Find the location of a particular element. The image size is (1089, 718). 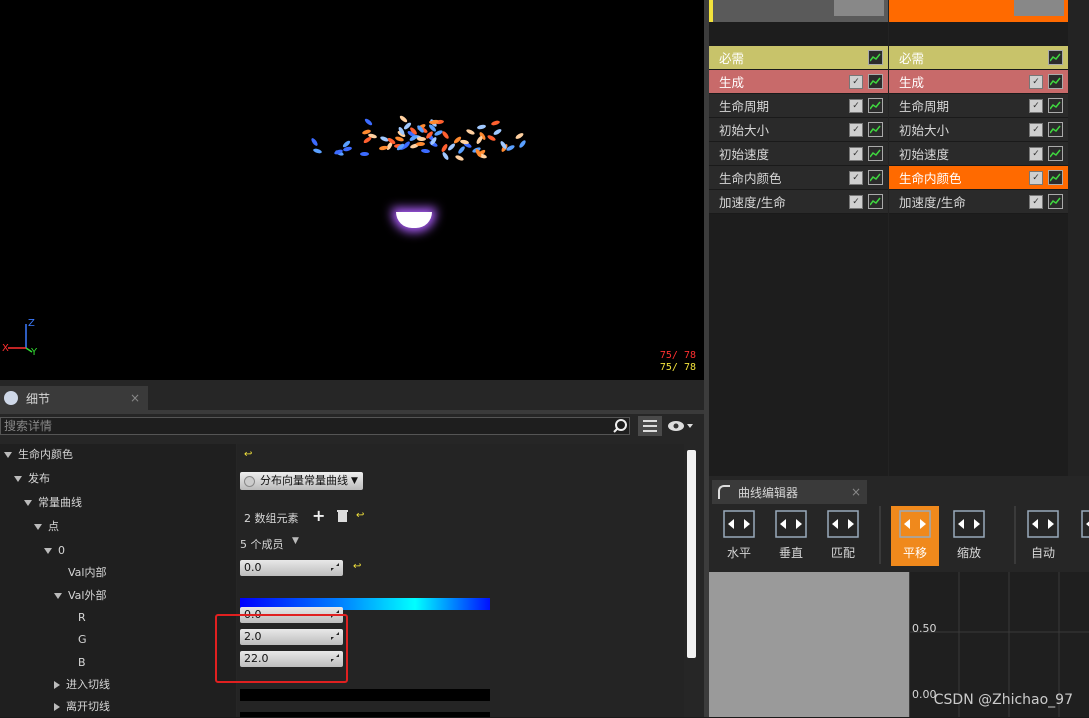

tool-button-6: 自动 is located at coordinates (1043, 536).